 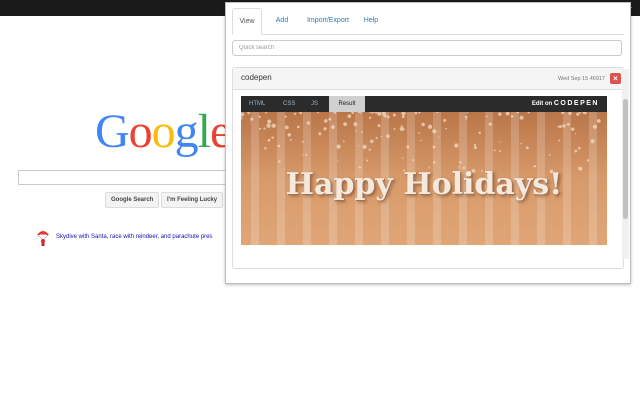 I want to click on entry-header: codepen Wed Sep 15 46917 ×, so click(x=428, y=79).